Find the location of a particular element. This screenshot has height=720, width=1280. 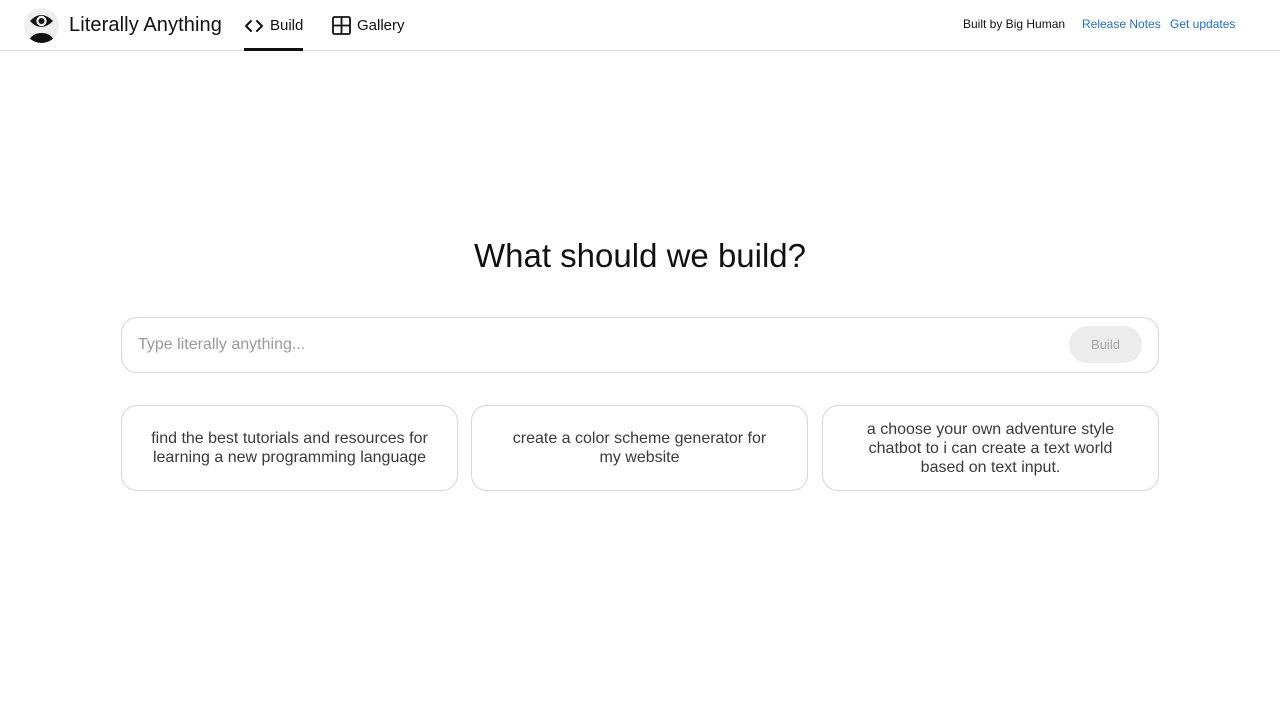

tab-build-label: Build is located at coordinates (287, 25).